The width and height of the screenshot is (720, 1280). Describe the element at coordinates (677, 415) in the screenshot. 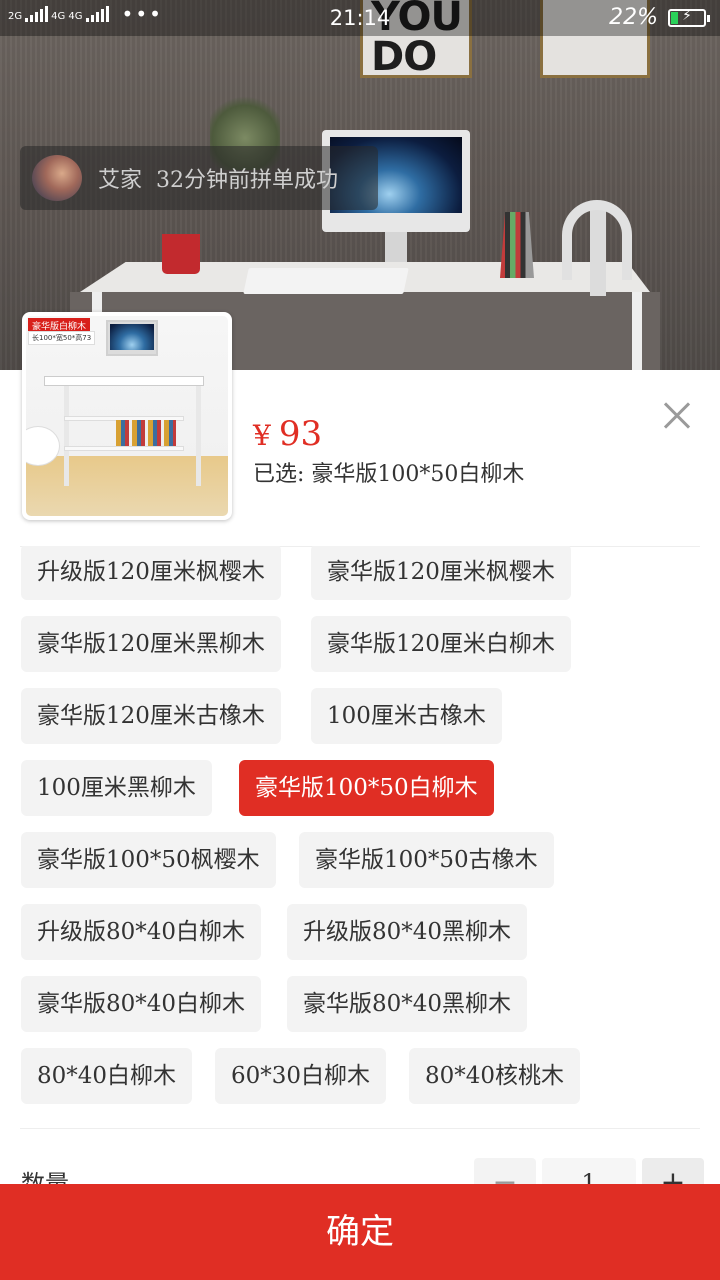

I see `close-icon` at that location.